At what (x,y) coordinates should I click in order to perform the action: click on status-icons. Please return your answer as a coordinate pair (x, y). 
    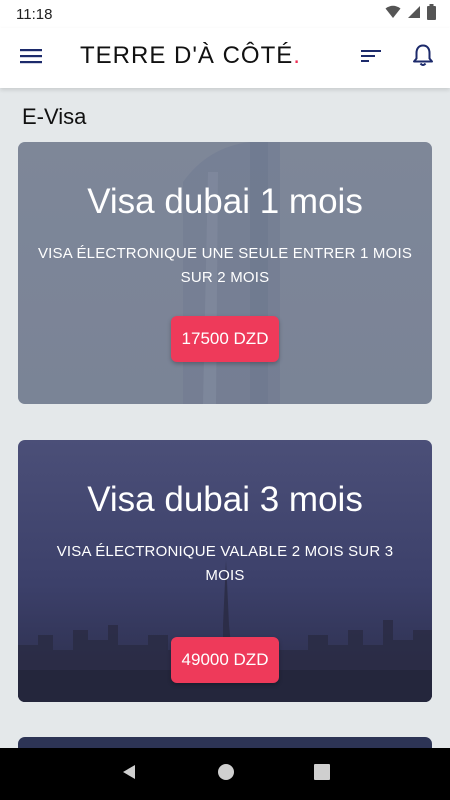
    Looking at the image, I should click on (410, 14).